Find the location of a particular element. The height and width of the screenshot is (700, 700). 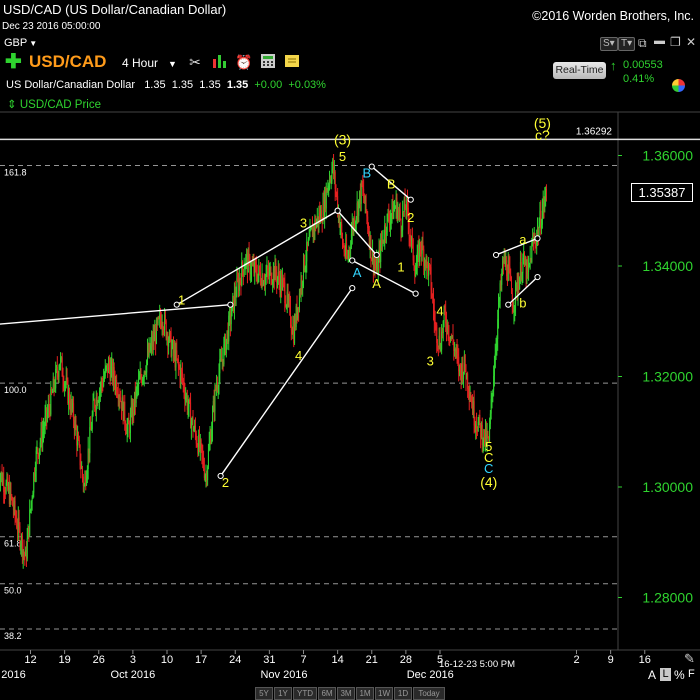

range-button-today: Today is located at coordinates (429, 693).